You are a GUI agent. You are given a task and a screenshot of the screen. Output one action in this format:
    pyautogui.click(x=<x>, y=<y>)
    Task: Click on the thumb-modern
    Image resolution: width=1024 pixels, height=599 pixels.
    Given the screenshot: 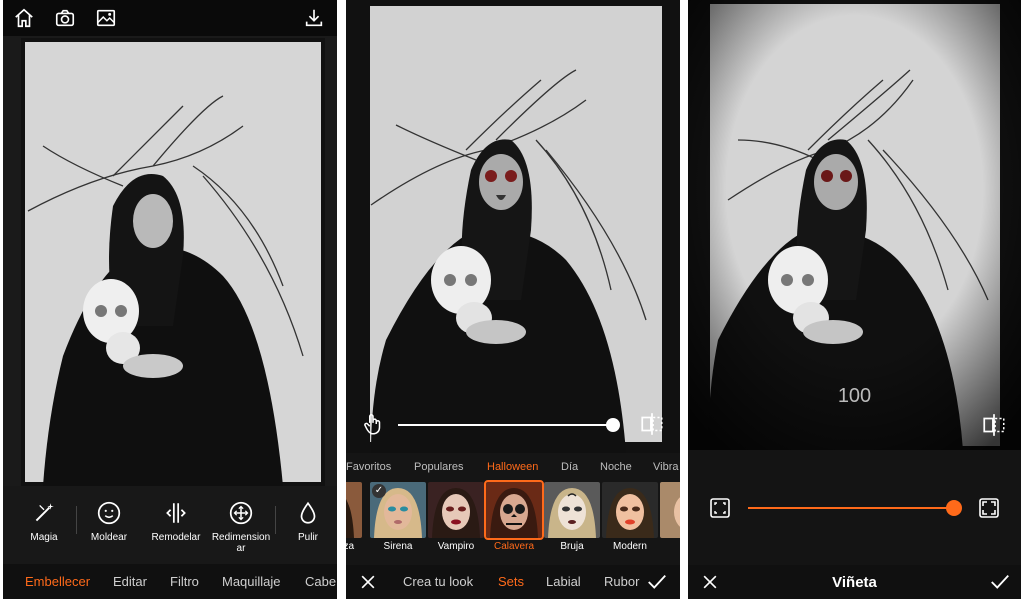 What is the action you would take?
    pyautogui.click(x=630, y=510)
    